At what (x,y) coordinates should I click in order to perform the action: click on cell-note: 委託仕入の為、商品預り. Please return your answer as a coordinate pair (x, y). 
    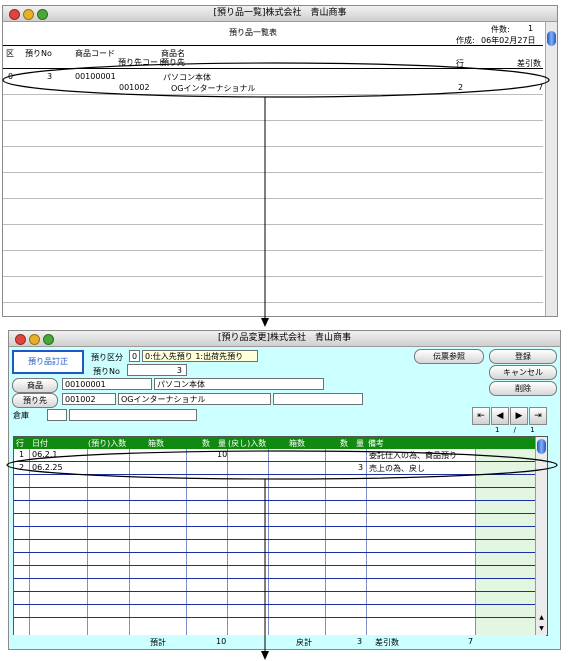
    Looking at the image, I should click on (413, 455).